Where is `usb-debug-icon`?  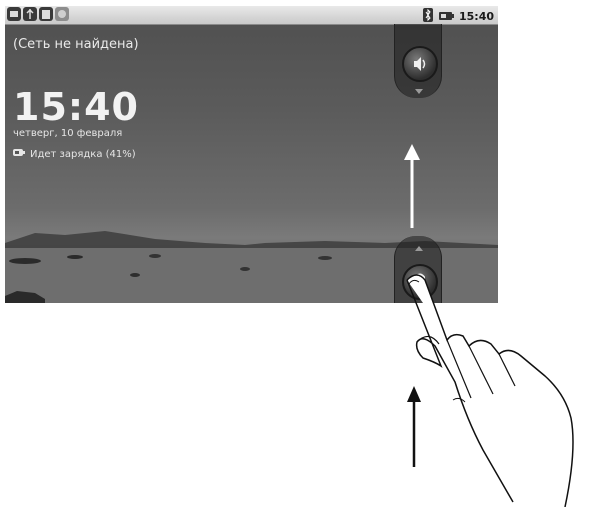
usb-debug-icon is located at coordinates (30, 14).